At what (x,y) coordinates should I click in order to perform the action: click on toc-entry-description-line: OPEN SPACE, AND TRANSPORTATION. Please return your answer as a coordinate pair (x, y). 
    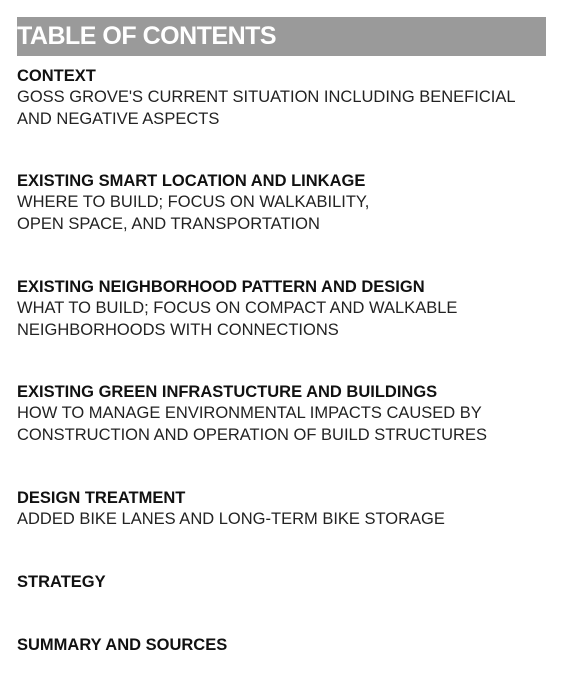
    Looking at the image, I should click on (168, 223).